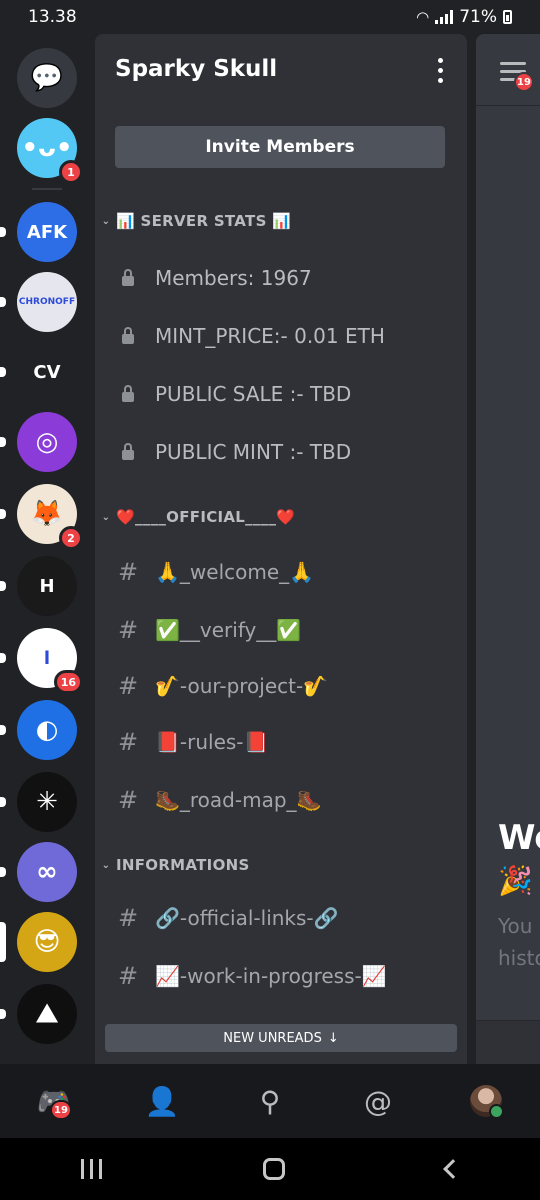 The width and height of the screenshot is (540, 1200). Describe the element at coordinates (271, 976) in the screenshot. I see `channel-label: 📈-work-in-progress-📈` at that location.